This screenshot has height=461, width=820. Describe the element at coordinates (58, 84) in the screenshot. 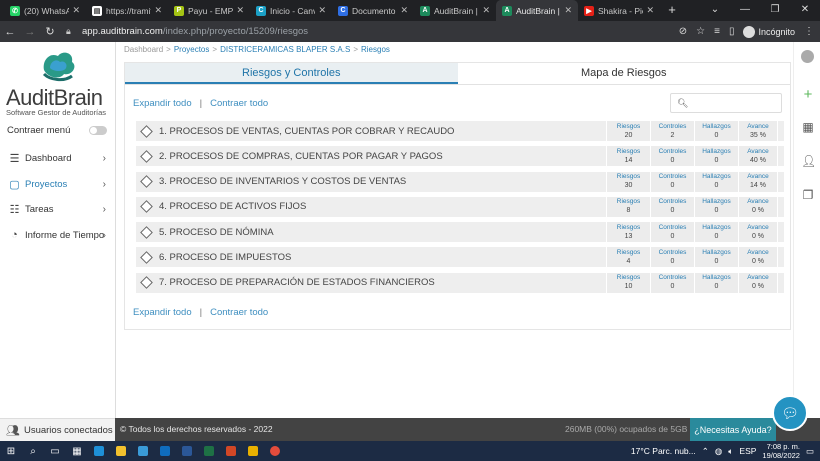

I see `auditbrain-logo: AuditBrain Software Gestor de Auditorías` at that location.